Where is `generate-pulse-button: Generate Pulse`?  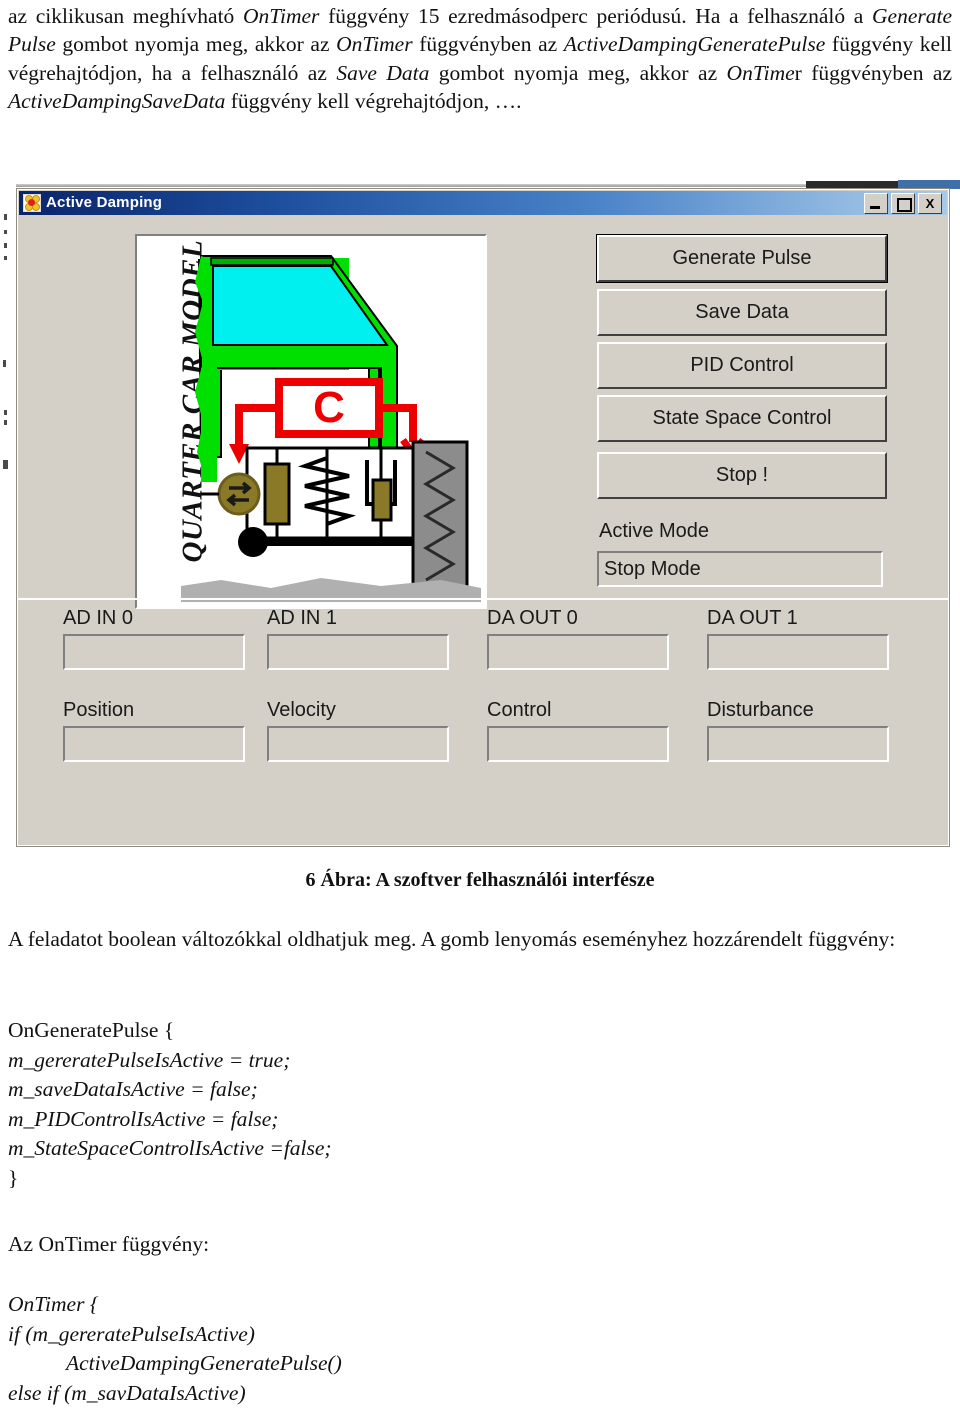 generate-pulse-button: Generate Pulse is located at coordinates (742, 258).